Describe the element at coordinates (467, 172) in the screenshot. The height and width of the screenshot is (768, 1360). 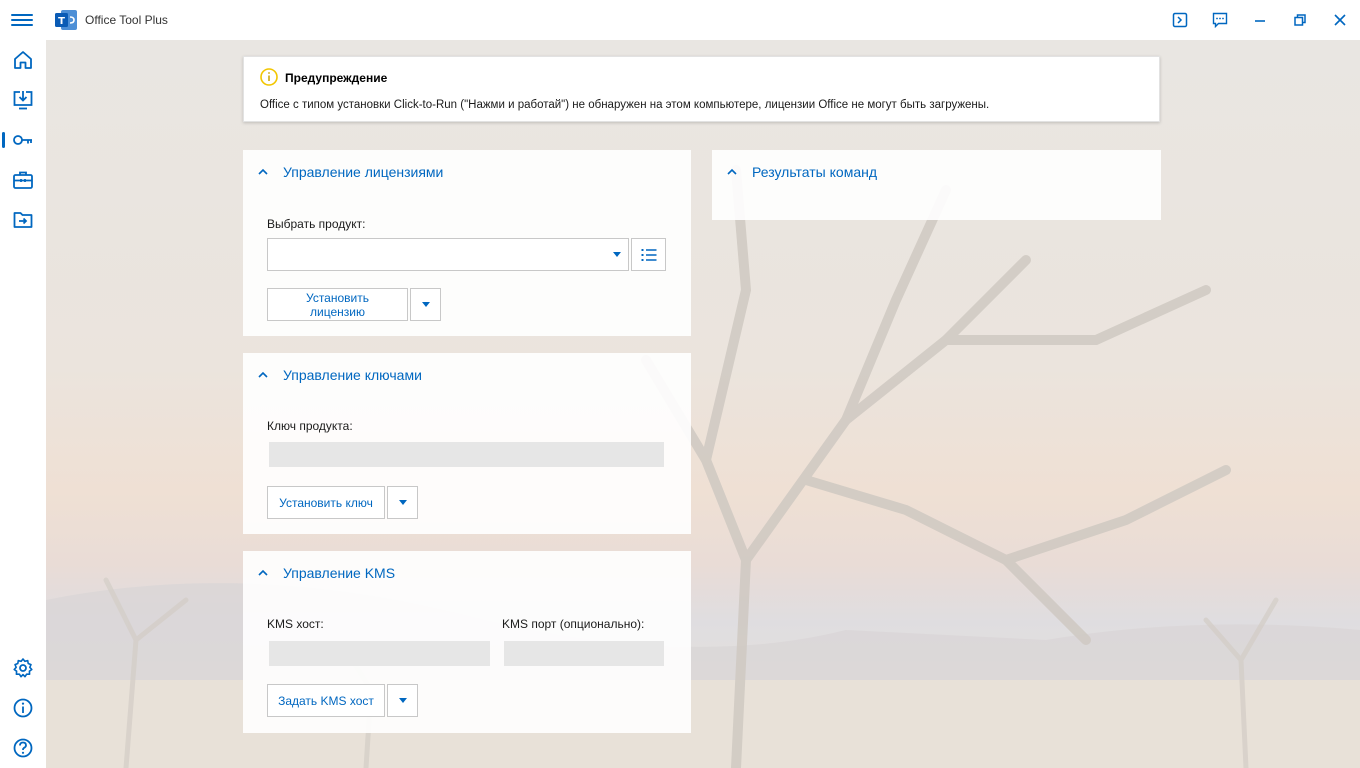
I see `license-management-header: Управление лицензиями` at that location.